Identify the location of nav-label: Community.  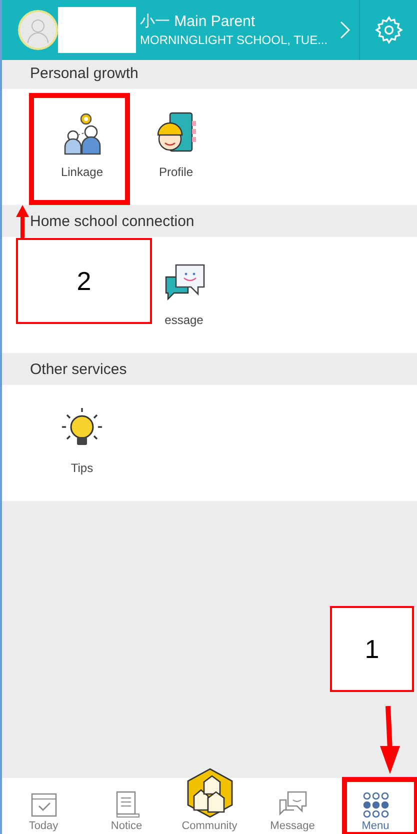
(210, 826).